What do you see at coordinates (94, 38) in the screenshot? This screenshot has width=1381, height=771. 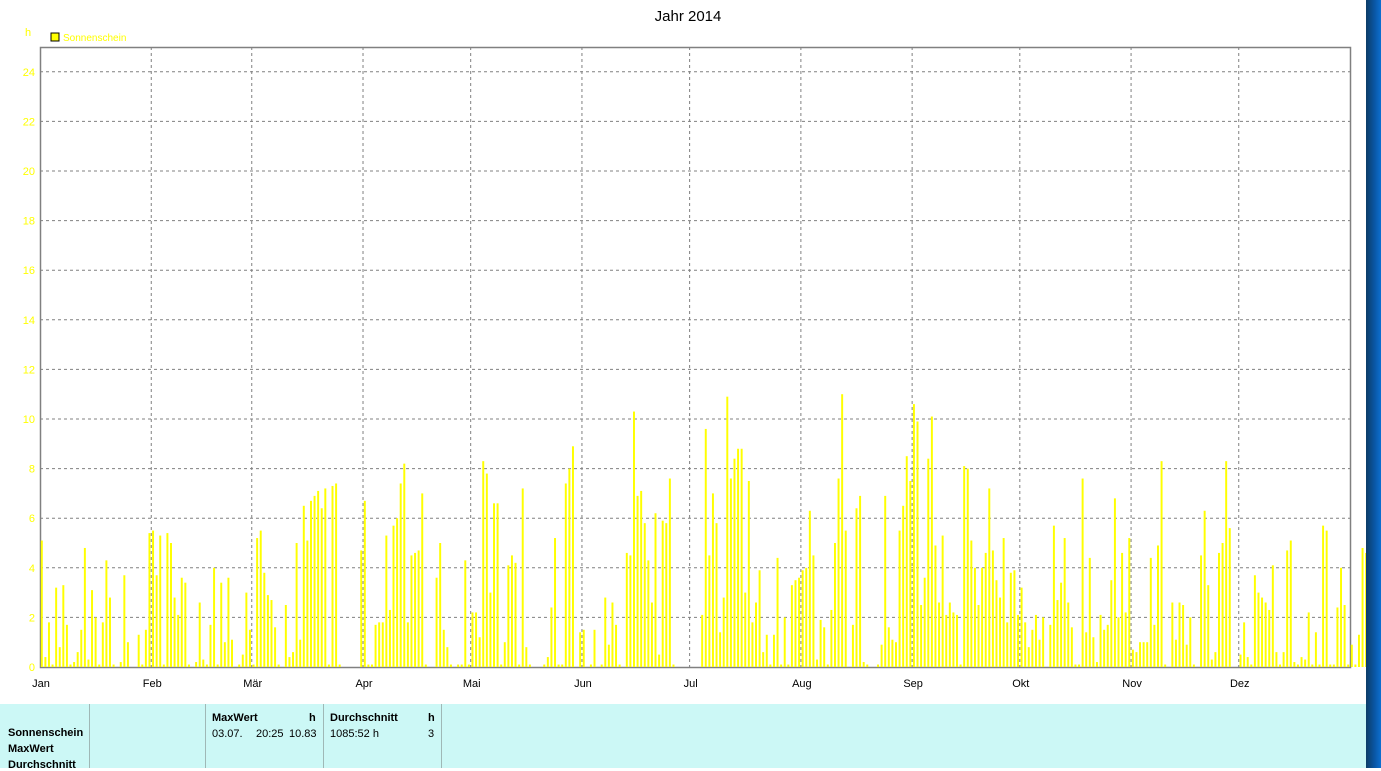 I see `legend-label-sonnenschein: Sonnenschein` at bounding box center [94, 38].